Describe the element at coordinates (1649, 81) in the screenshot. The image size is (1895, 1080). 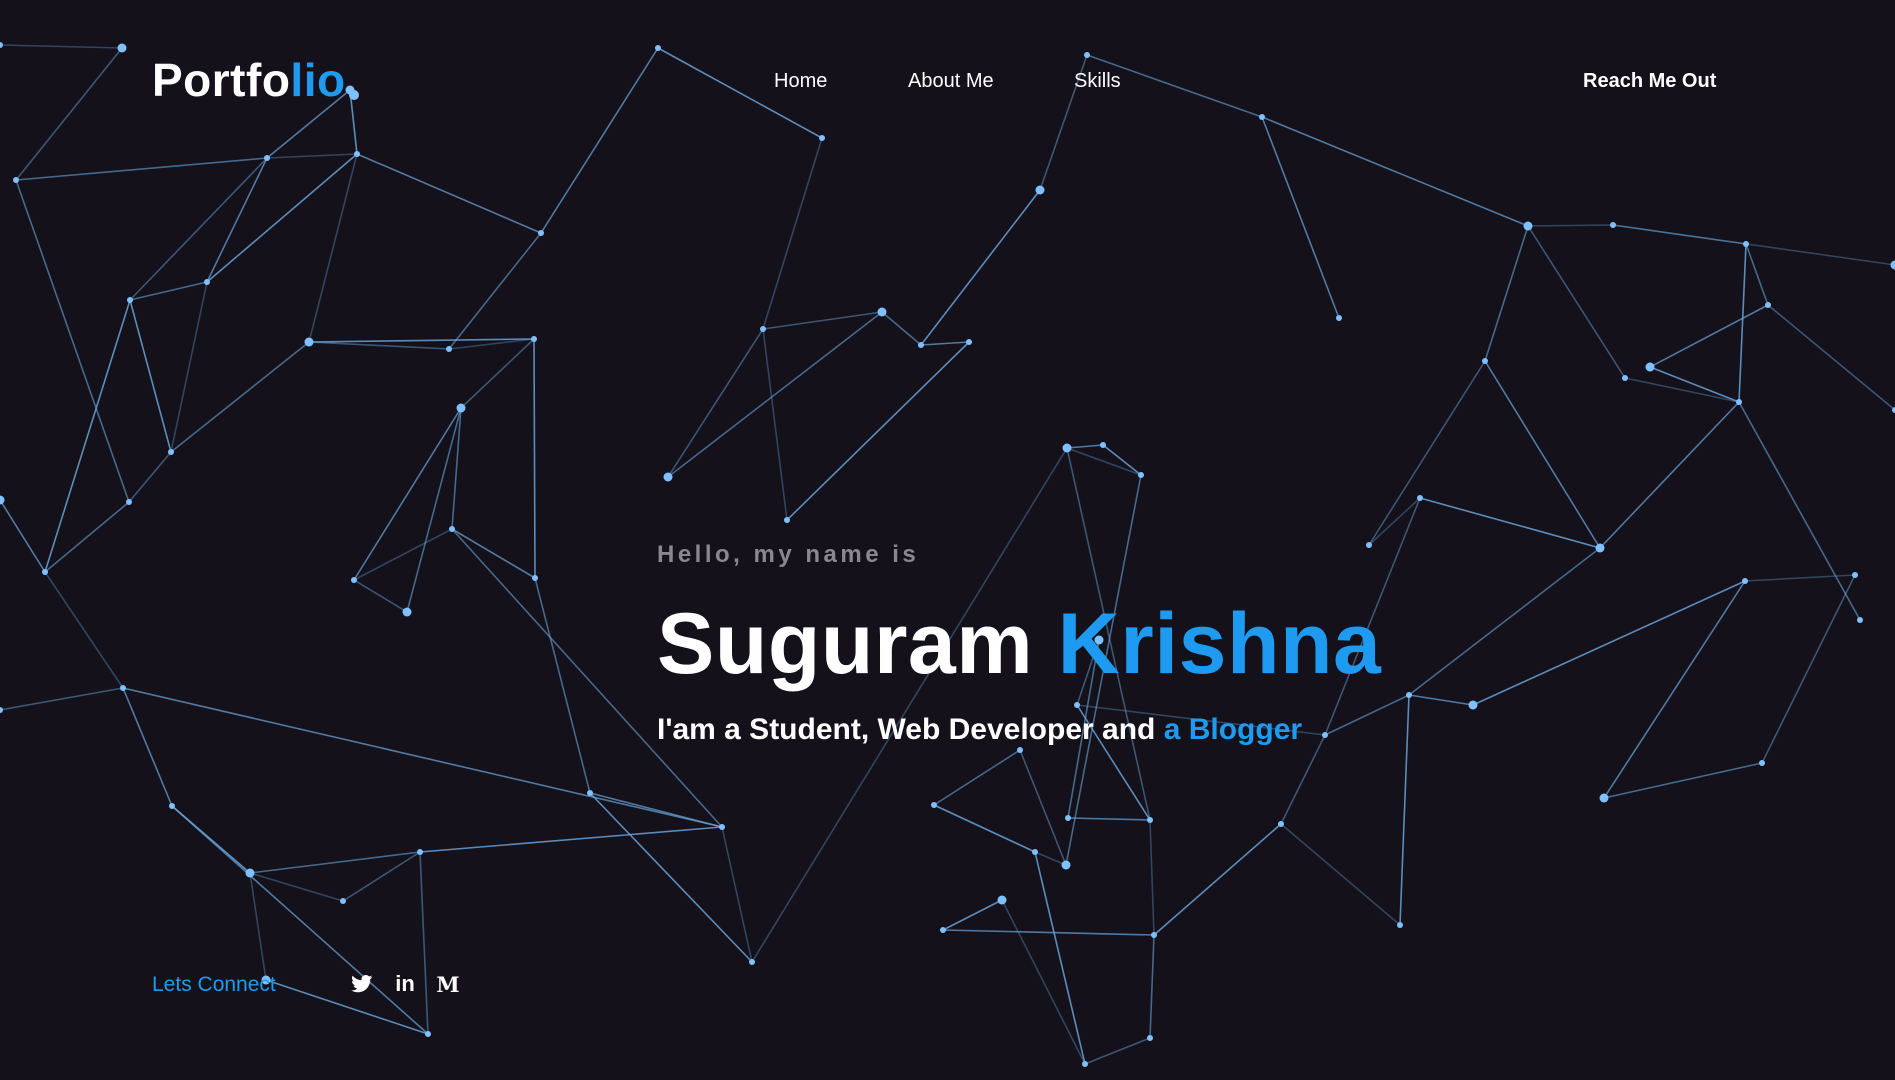
I see `reach-me-out-button: Reach Me Out` at that location.